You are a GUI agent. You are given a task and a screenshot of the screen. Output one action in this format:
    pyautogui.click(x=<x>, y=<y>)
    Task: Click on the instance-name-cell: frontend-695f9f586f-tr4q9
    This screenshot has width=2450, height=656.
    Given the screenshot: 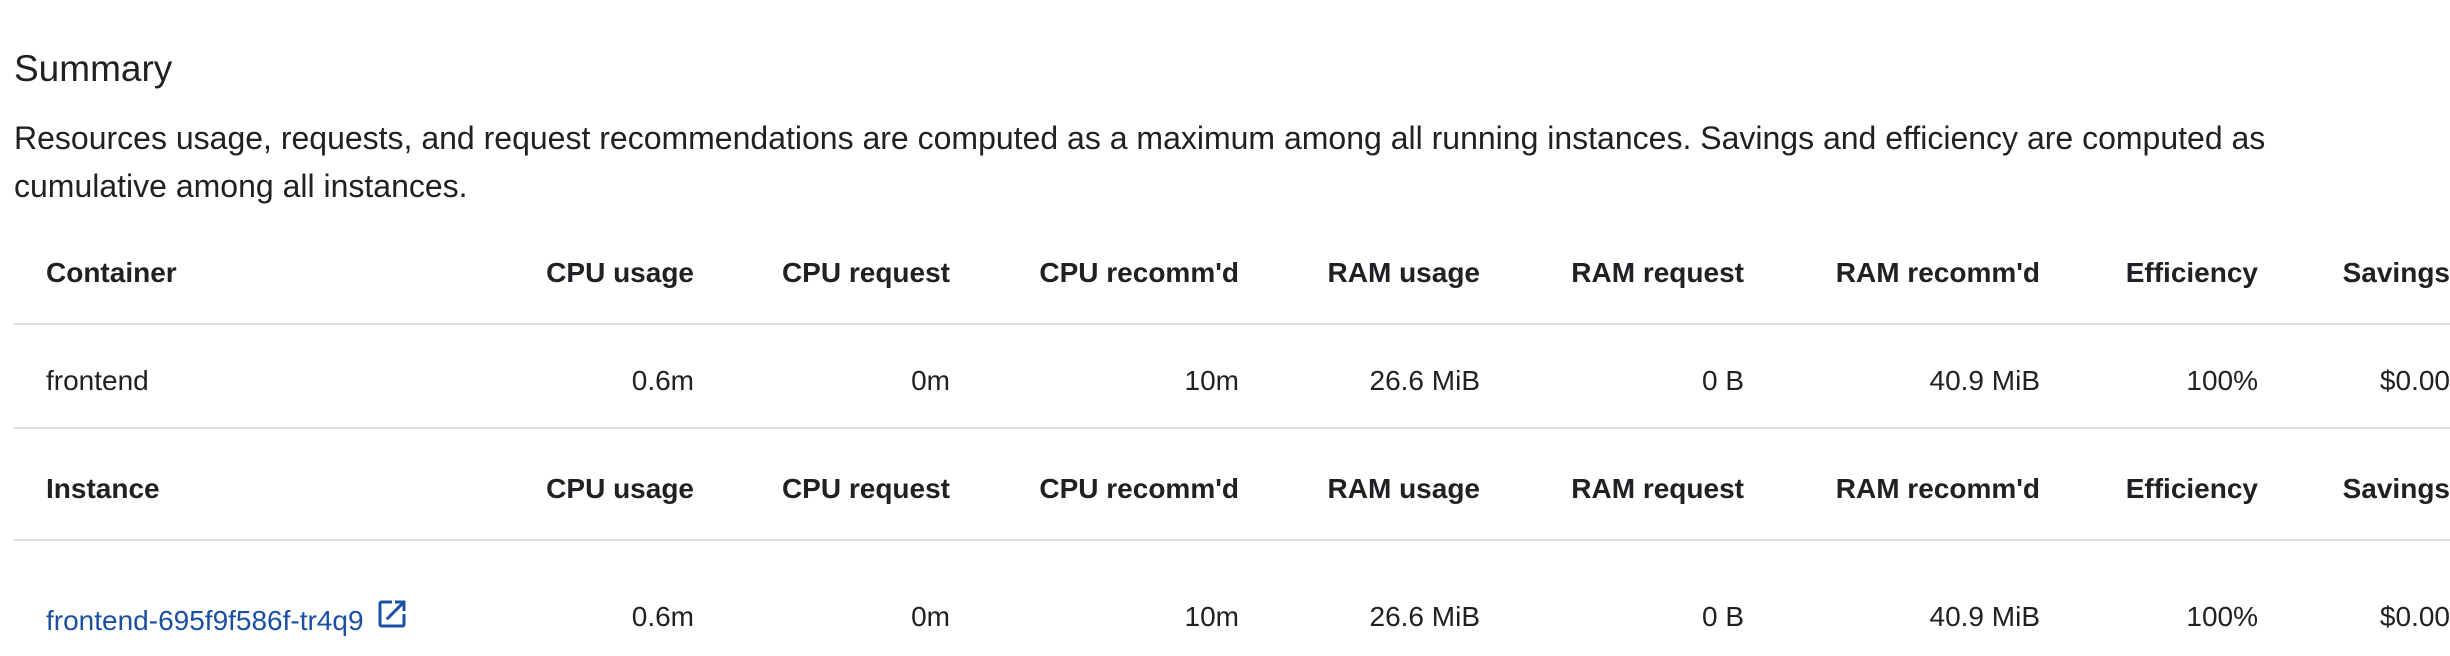 What is the action you would take?
    pyautogui.click(x=249, y=598)
    